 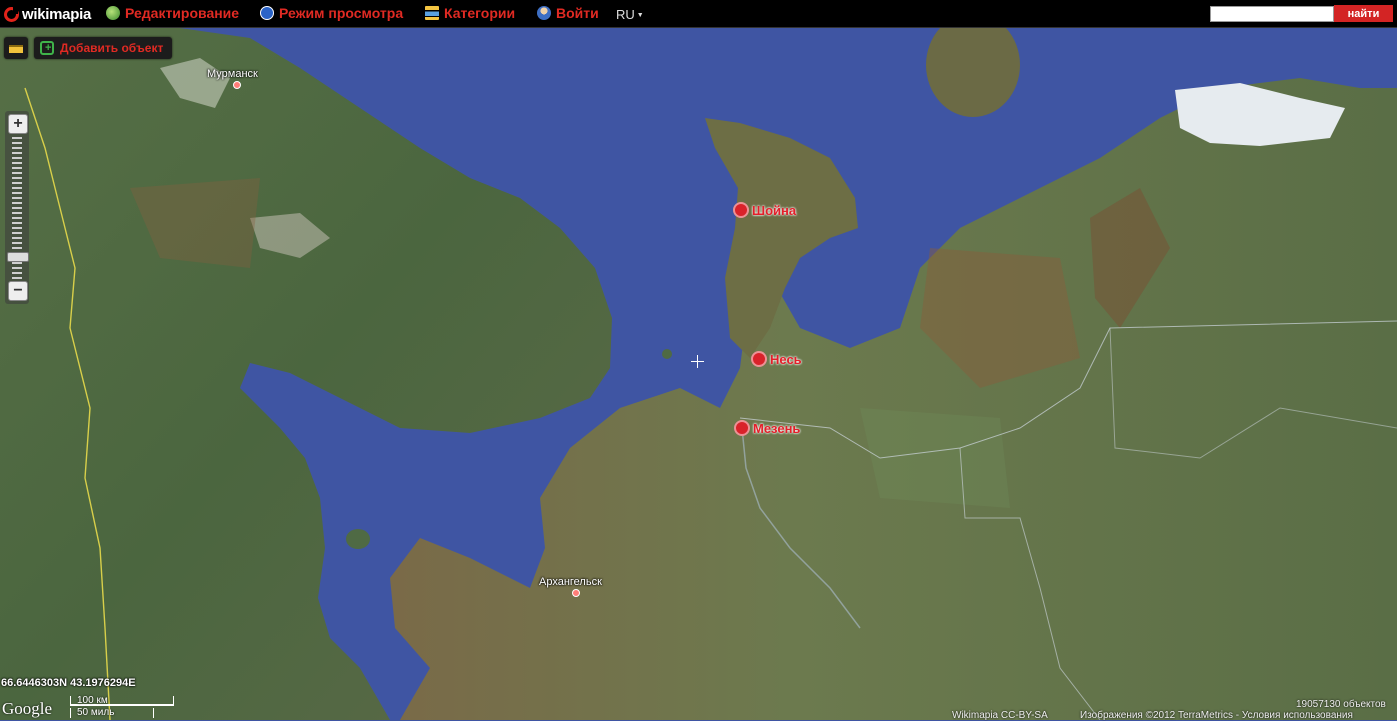 I want to click on city-marker-arkhangelsk, so click(x=576, y=593).